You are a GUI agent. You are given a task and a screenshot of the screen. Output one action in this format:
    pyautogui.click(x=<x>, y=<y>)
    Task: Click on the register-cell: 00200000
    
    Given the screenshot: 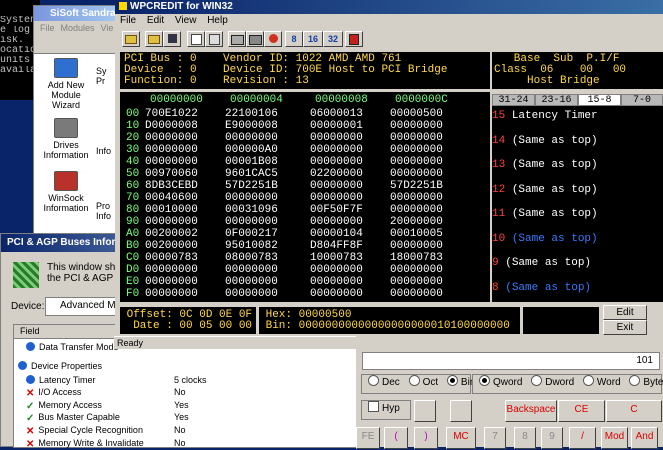 What is the action you would take?
    pyautogui.click(x=171, y=246)
    